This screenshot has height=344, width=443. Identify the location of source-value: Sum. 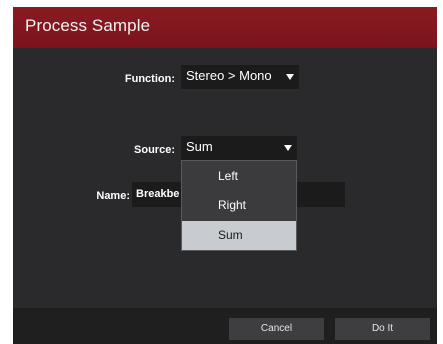
(199, 146).